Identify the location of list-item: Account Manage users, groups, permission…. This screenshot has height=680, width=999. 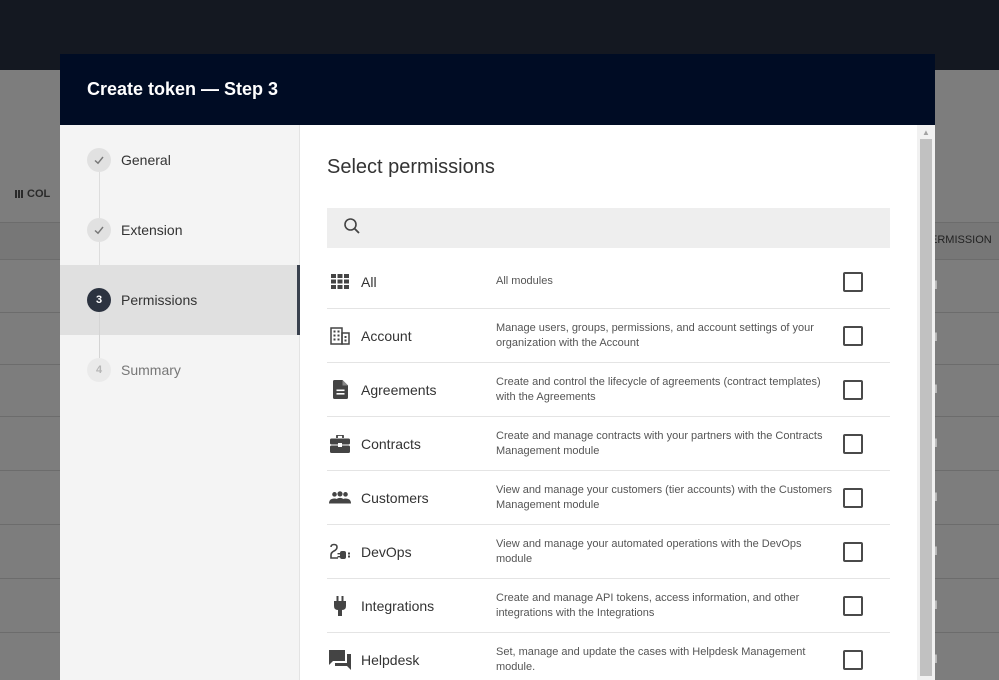
(608, 336).